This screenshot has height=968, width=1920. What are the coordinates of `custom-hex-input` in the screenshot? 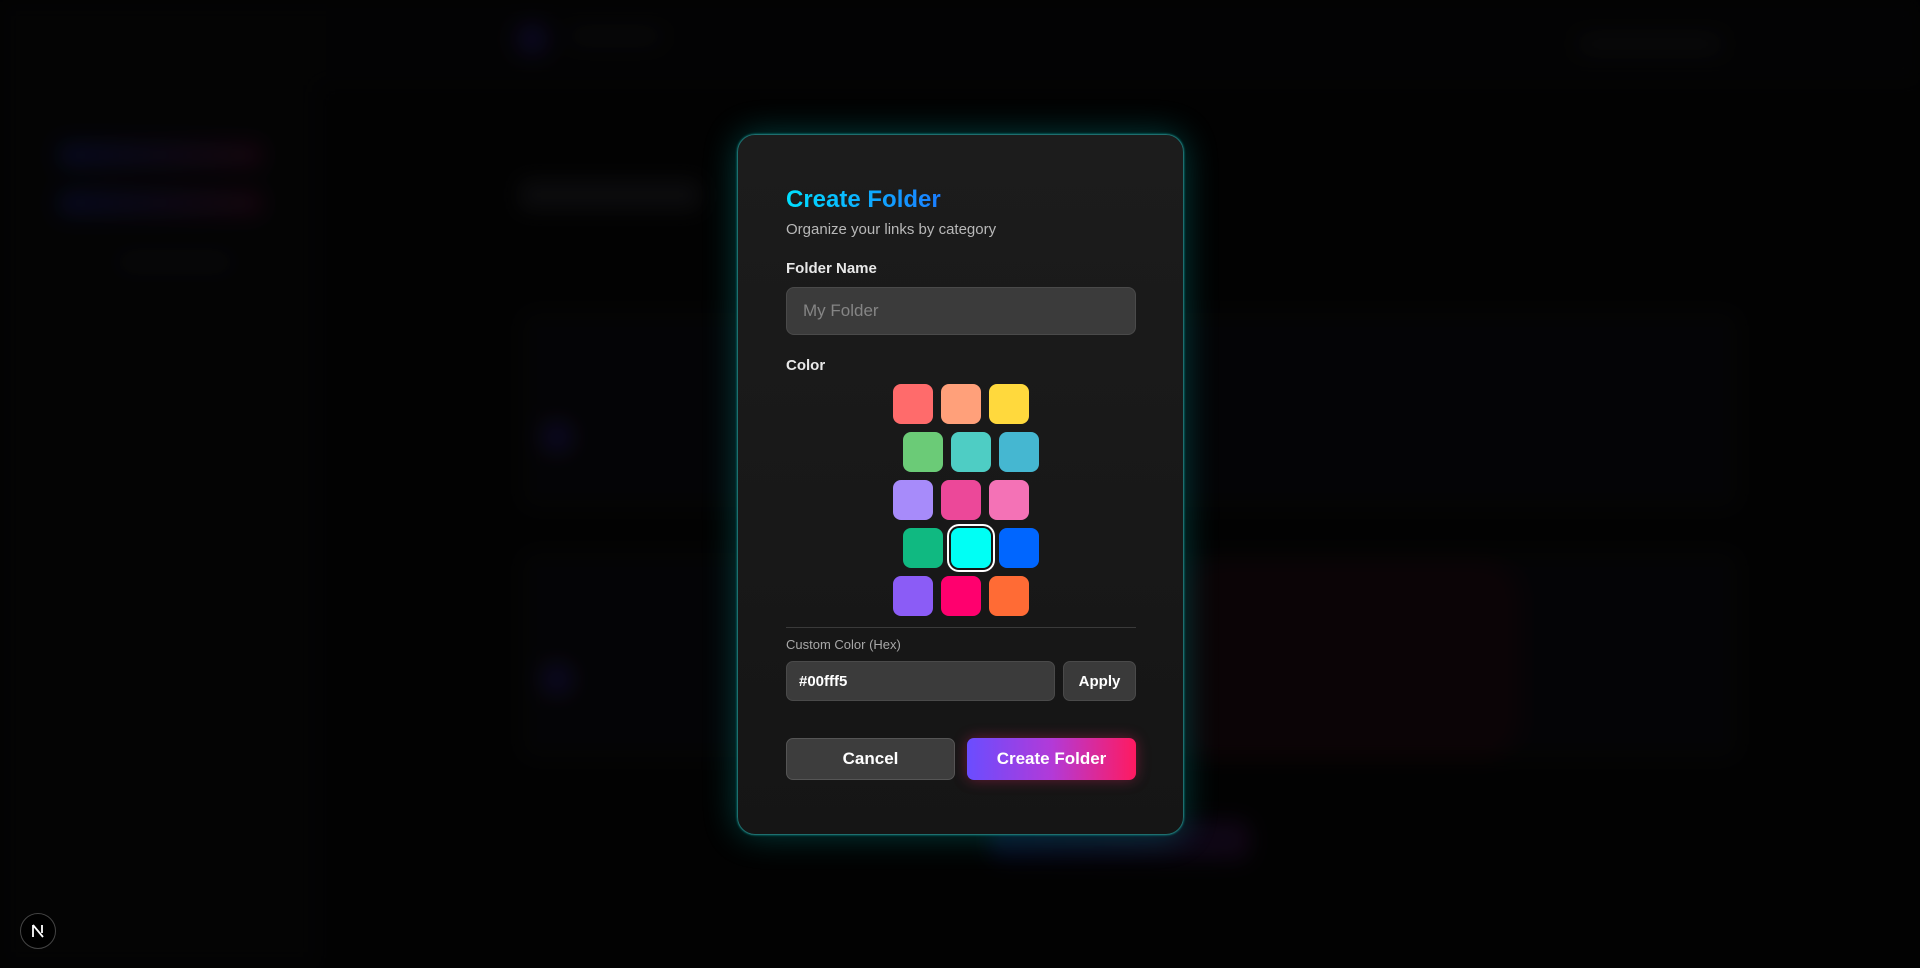 It's located at (920, 681).